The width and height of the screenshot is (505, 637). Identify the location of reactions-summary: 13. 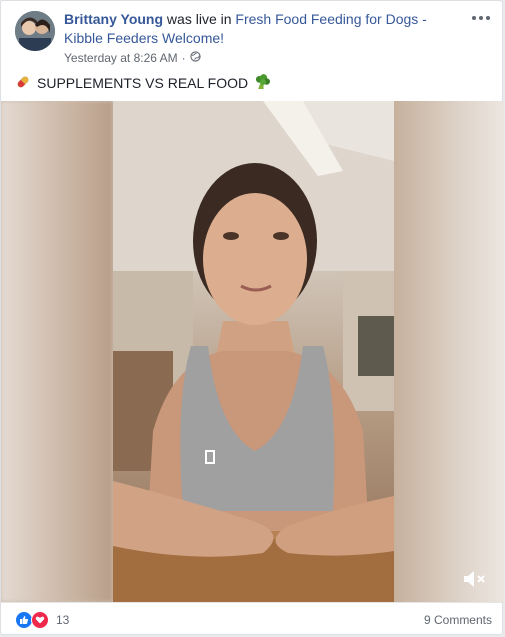
(42, 619).